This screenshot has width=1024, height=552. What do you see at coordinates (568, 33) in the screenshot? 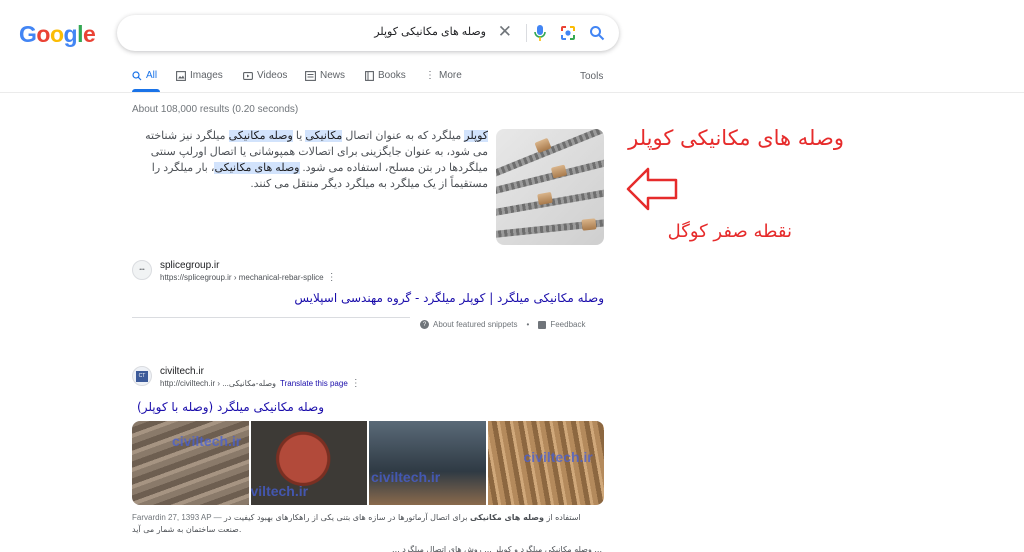
I see `google-lens-icon` at bounding box center [568, 33].